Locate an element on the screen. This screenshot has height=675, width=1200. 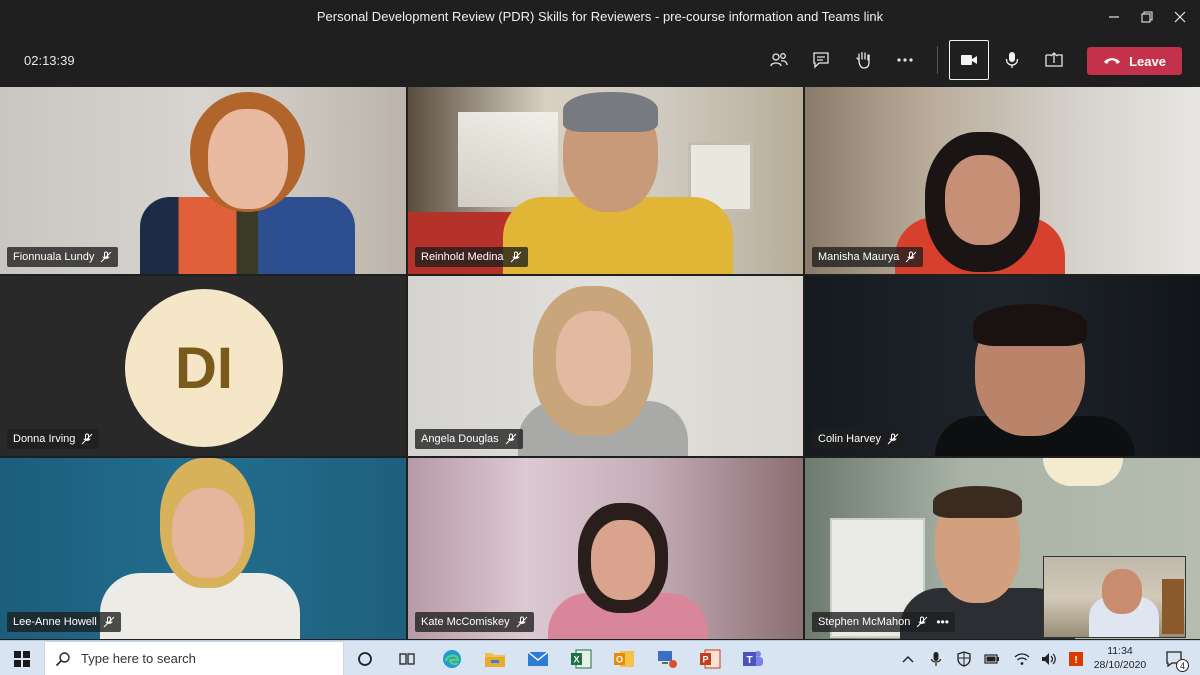
clock-time: 11:34 is located at coordinates (1120, 651).